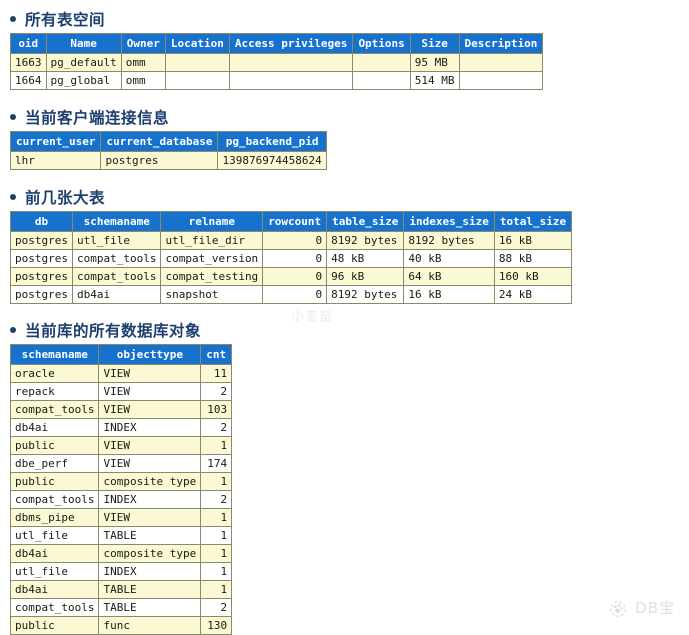 Image resolution: width=689 pixels, height=635 pixels. I want to click on section-heading-tablespaces: 所有表空间, so click(344, 20).